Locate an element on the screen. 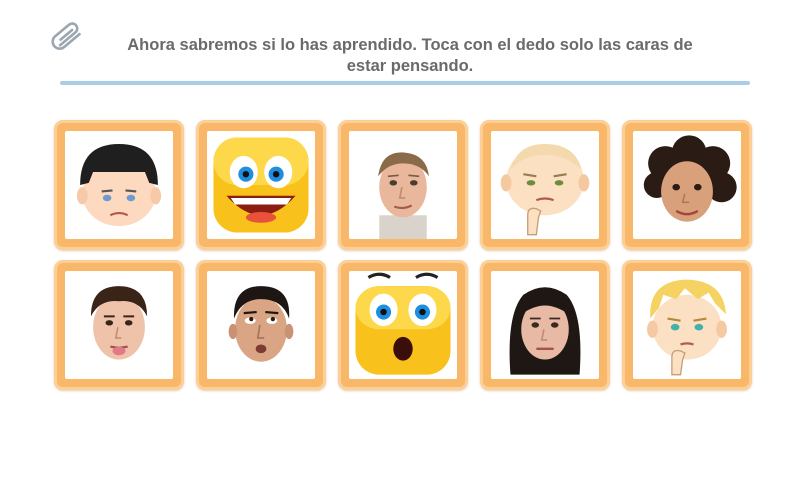 This screenshot has height=490, width=800. face-image-cartoon-baby-thinking is located at coordinates (545, 185).